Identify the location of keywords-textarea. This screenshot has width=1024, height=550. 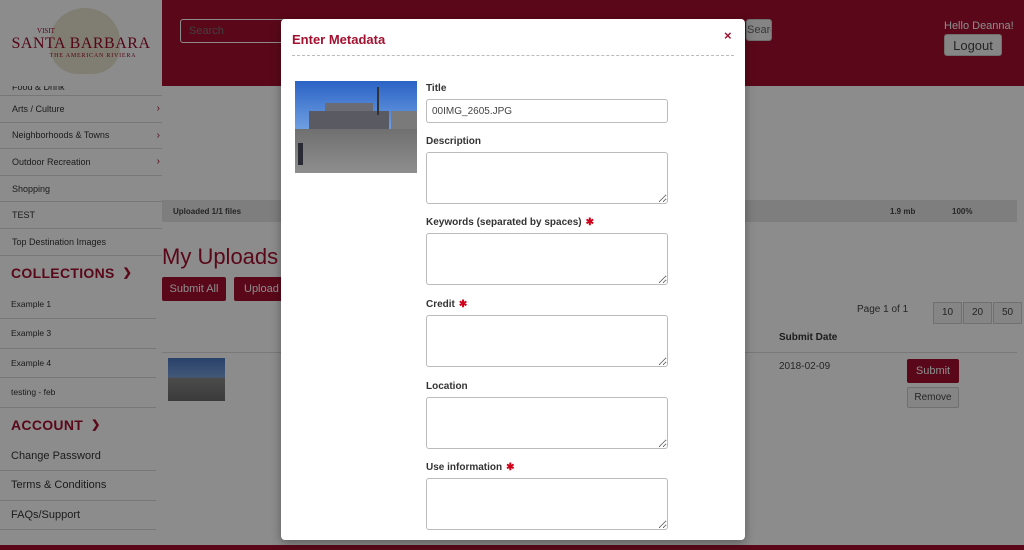
(547, 259).